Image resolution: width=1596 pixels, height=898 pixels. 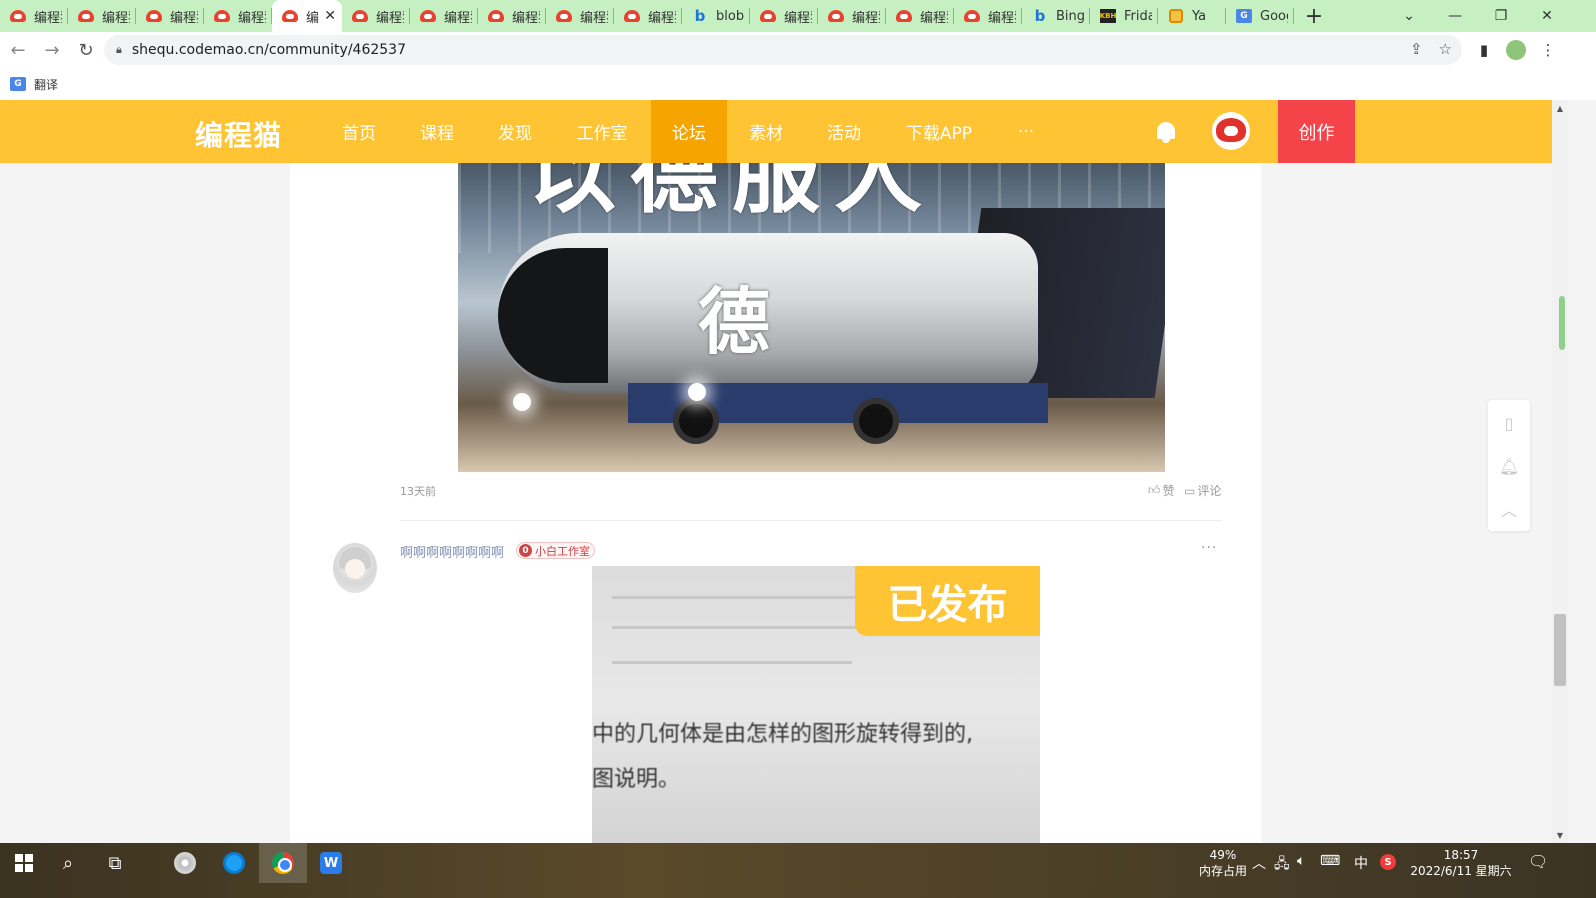 I want to click on back-button: ←, so click(x=18, y=50).